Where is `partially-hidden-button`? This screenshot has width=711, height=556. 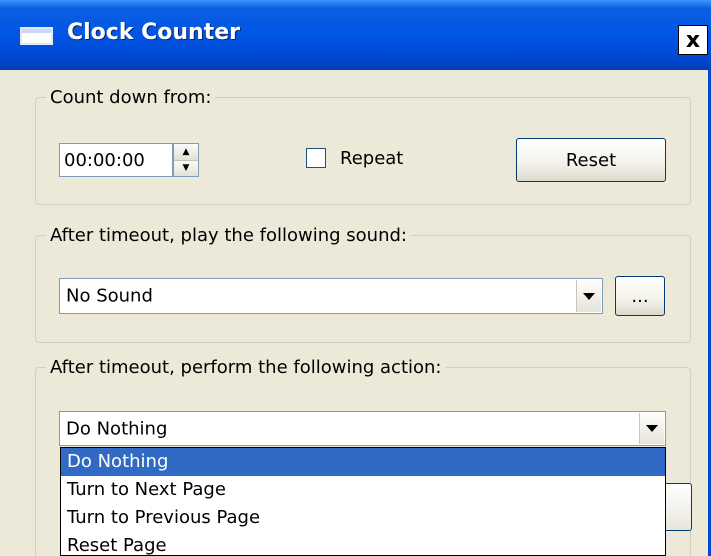
partially-hidden-button is located at coordinates (679, 507).